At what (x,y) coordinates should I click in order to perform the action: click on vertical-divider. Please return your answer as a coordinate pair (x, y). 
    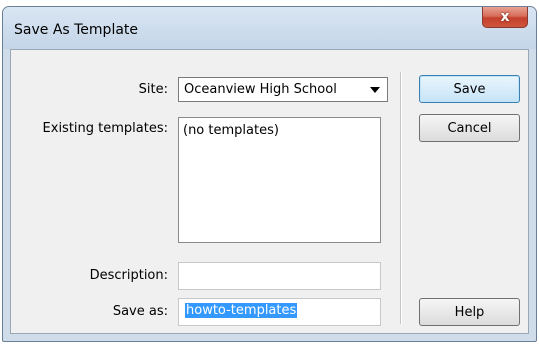
    Looking at the image, I should click on (401, 198).